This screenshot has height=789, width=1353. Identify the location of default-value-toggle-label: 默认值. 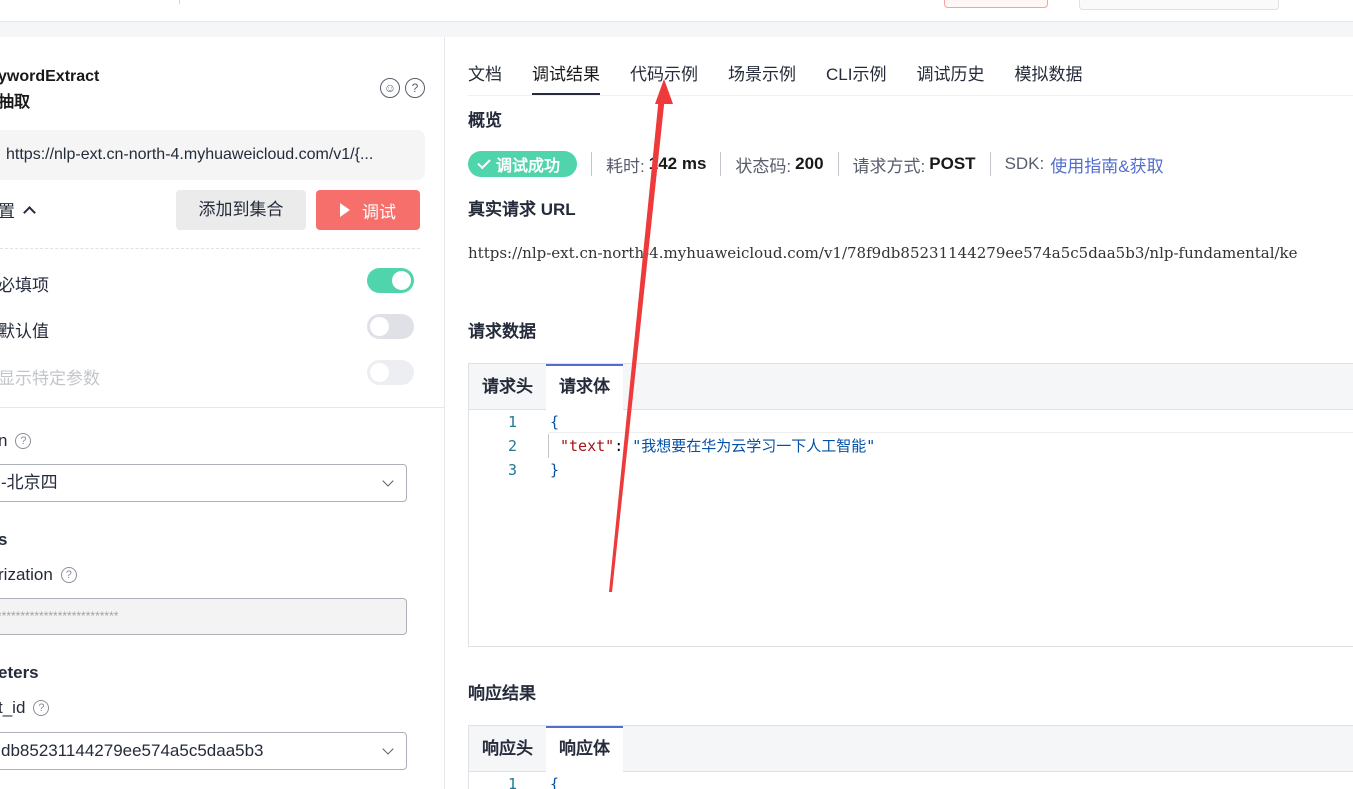
(24, 331).